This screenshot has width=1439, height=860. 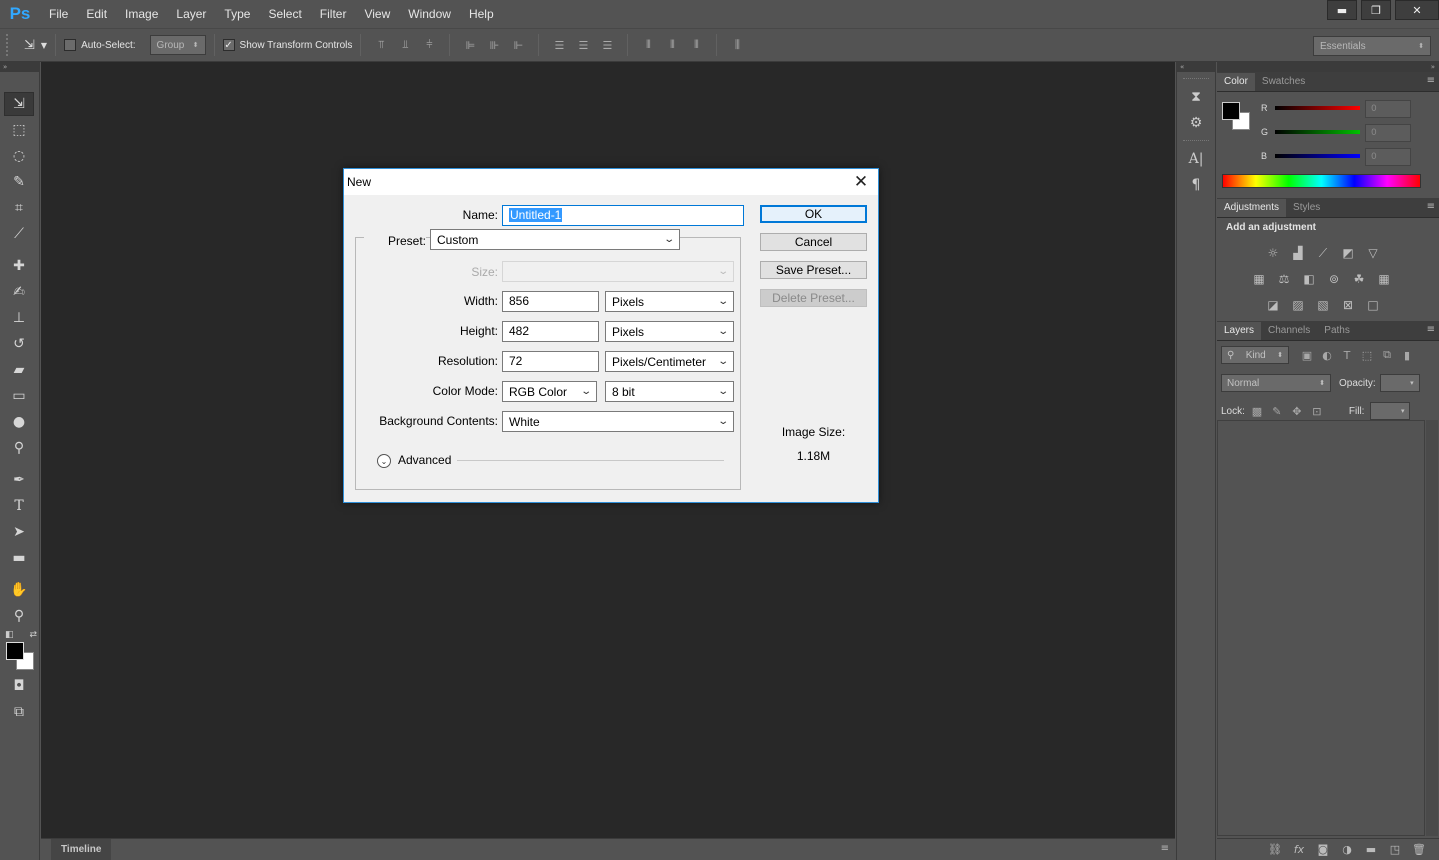 I want to click on red-slider, so click(x=1317, y=108).